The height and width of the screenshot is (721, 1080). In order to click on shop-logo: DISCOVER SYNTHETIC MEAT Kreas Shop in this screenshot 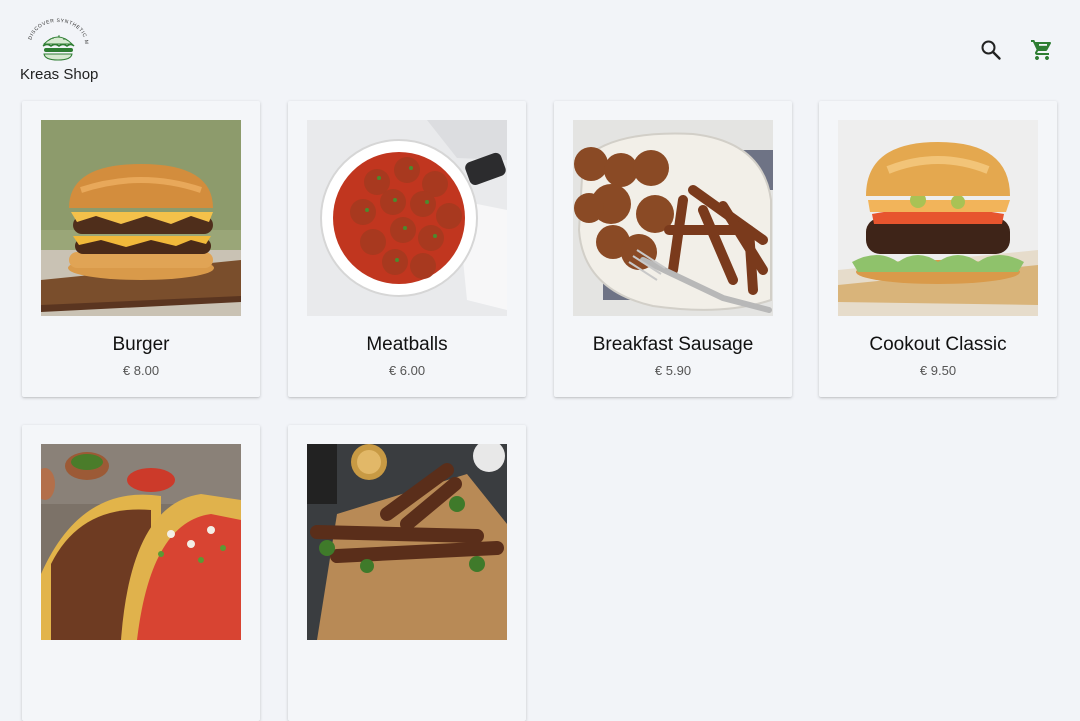, I will do `click(59, 51)`.